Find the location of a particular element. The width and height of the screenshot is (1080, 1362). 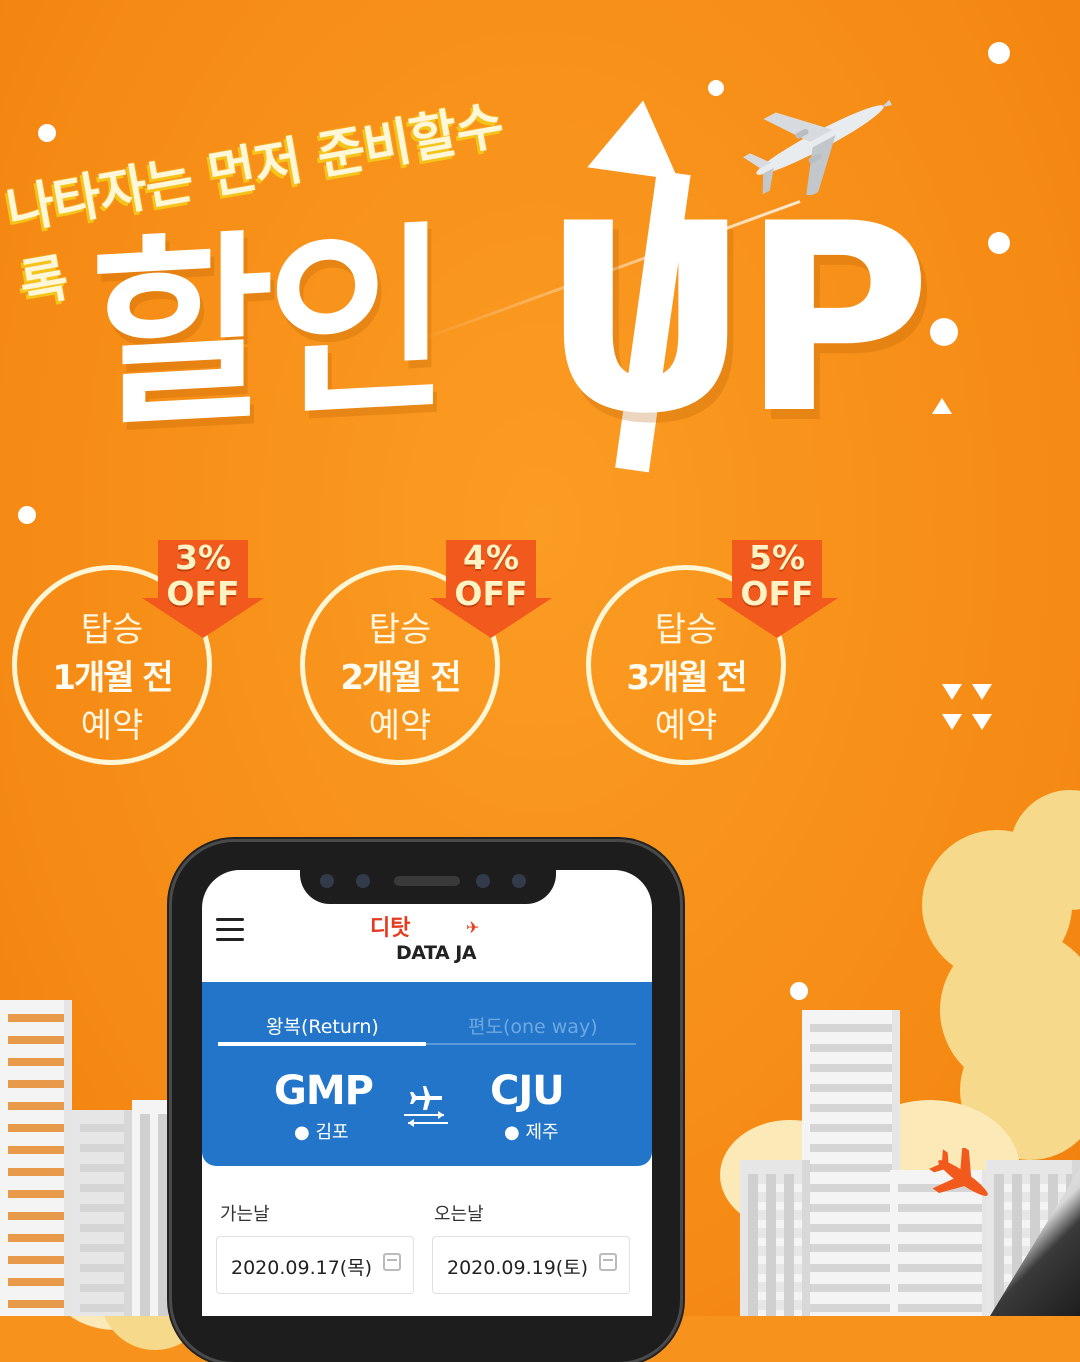

badge-percent: 5% is located at coordinates (777, 557).